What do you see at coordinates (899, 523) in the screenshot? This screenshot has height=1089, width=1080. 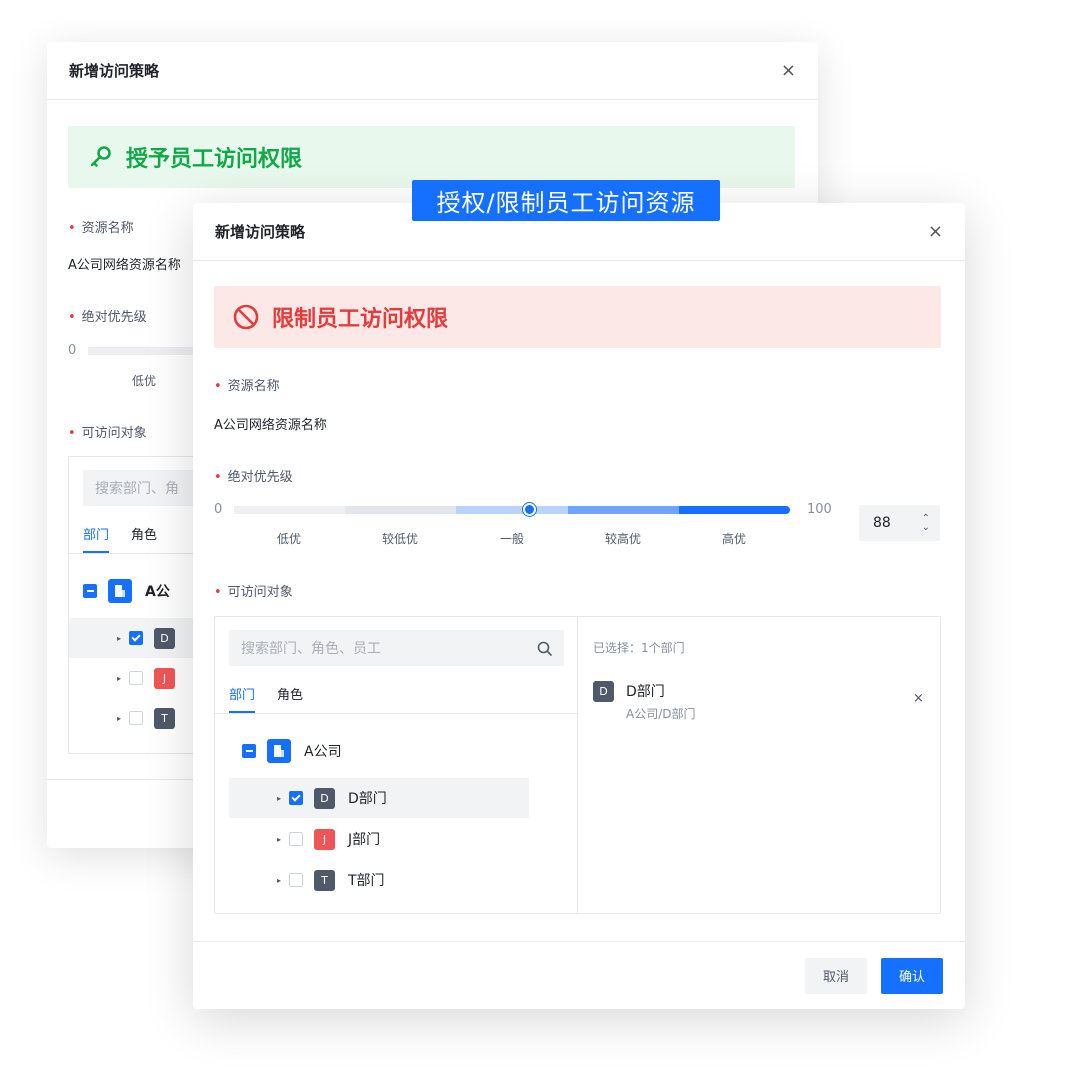 I see `priority-stepper: 88 ⌃ ⌄` at bounding box center [899, 523].